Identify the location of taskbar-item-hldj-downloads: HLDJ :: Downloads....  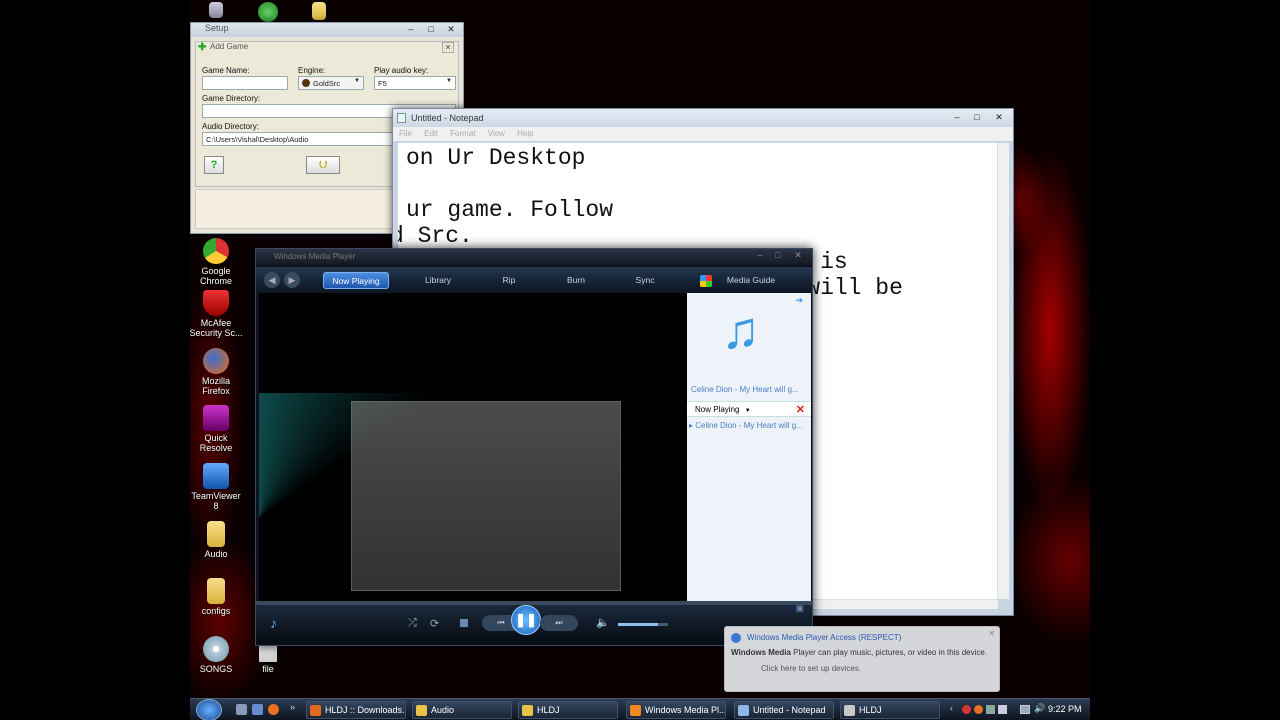
(356, 710).